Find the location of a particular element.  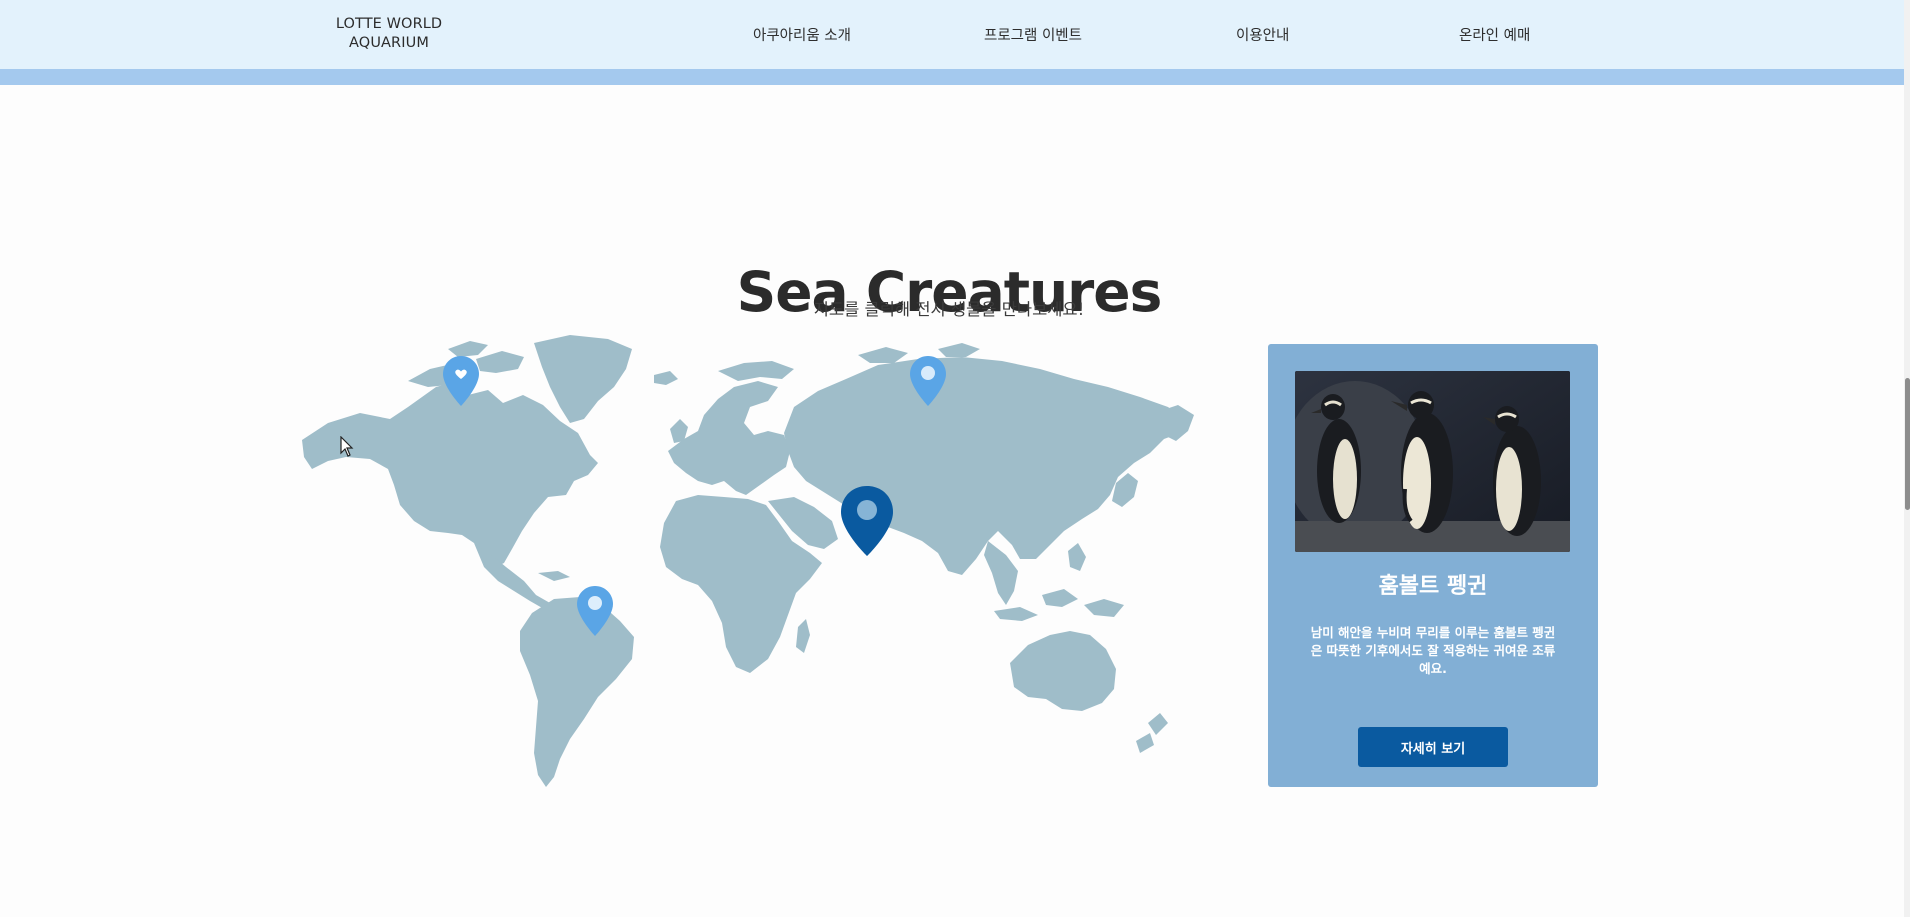

southeast-asia-shape is located at coordinates (1001, 573).